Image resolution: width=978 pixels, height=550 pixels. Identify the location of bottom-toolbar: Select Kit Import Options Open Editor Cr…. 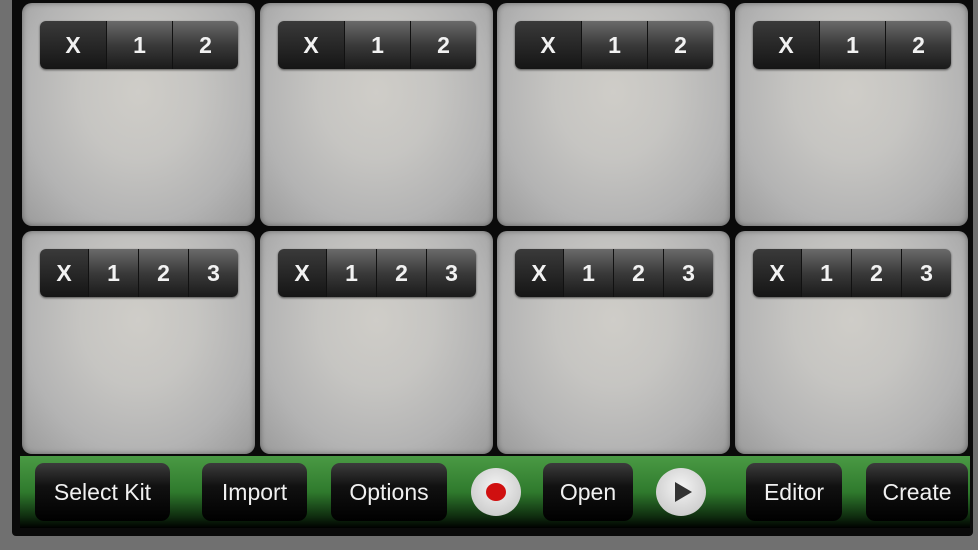
(495, 492).